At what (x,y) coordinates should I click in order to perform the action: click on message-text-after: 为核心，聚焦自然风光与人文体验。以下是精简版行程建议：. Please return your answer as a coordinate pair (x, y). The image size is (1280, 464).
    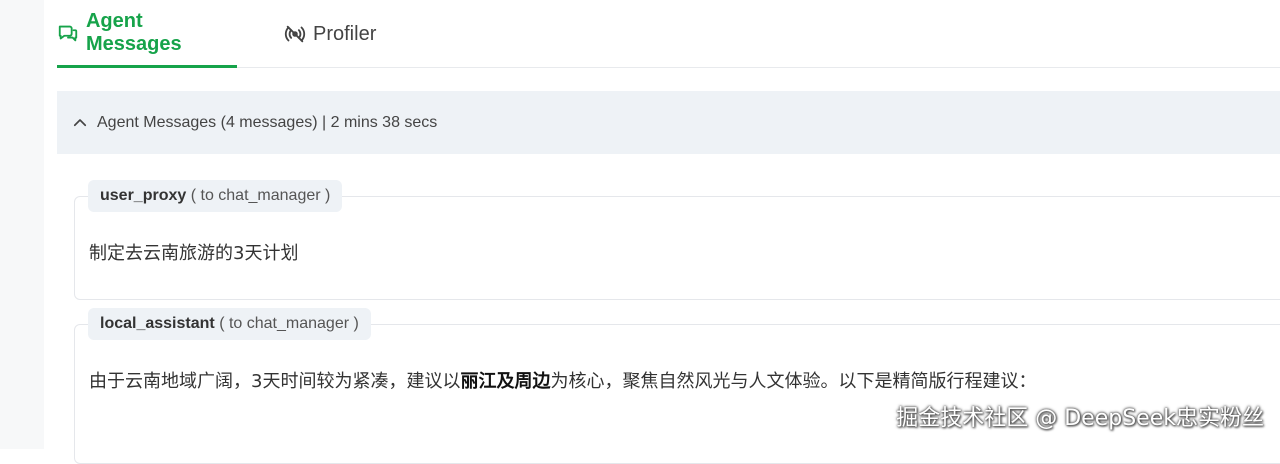
    Looking at the image, I should click on (793, 381).